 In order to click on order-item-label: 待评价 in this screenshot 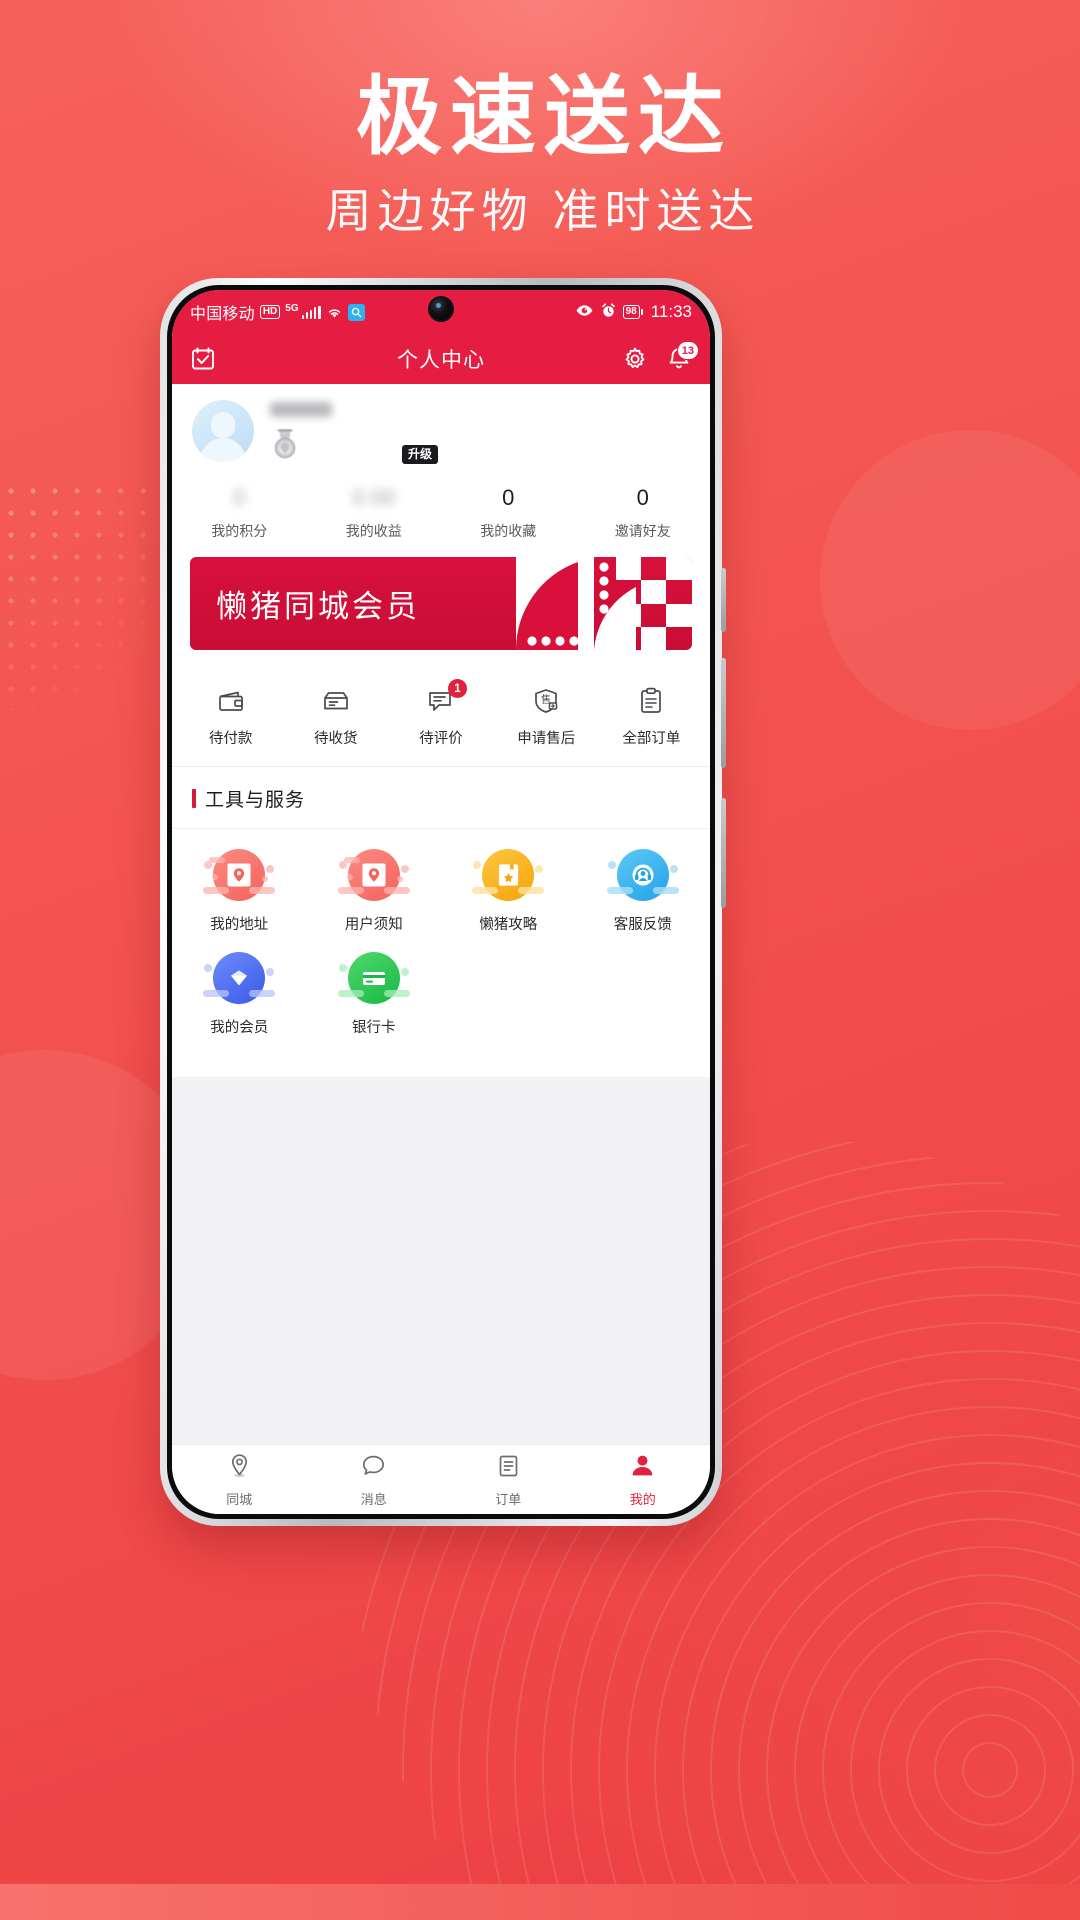, I will do `click(441, 739)`.